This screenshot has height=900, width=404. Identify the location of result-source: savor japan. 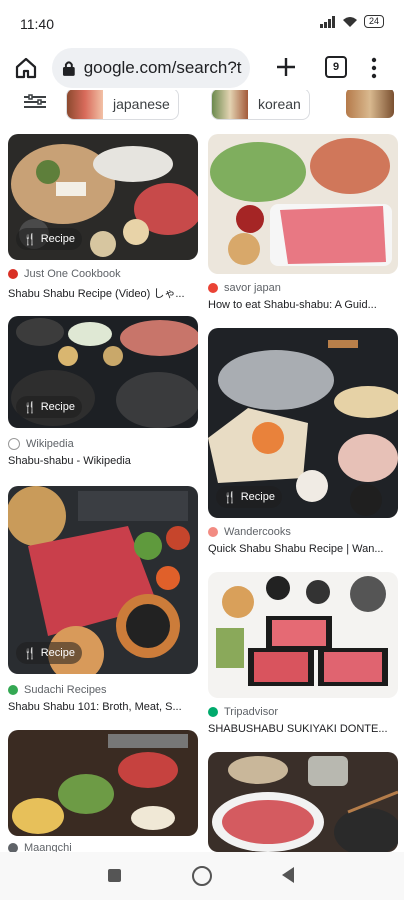
(244, 288).